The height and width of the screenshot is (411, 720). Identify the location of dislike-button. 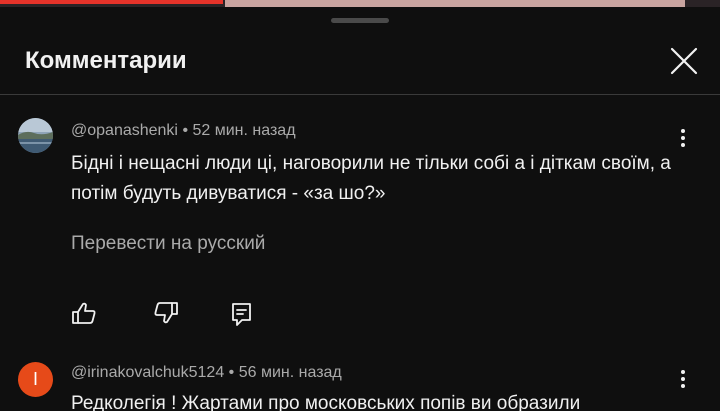
(166, 312).